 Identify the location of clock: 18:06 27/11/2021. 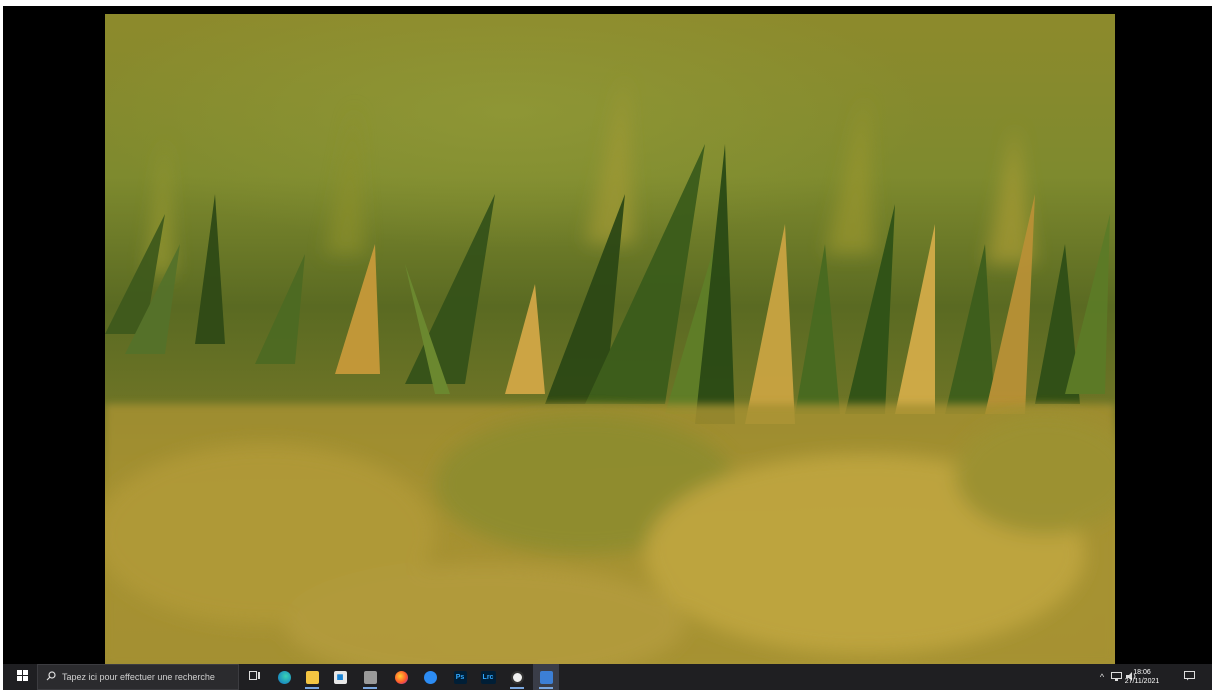
(1142, 677).